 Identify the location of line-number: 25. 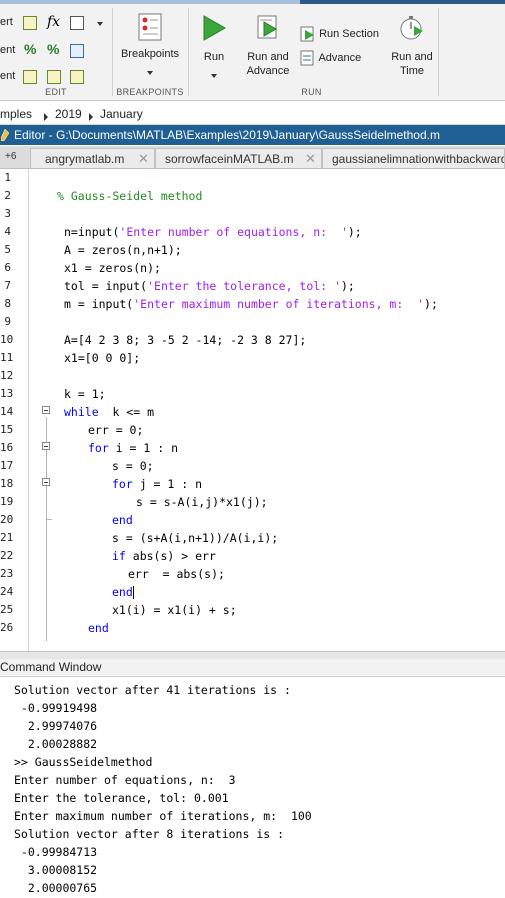
(7, 609).